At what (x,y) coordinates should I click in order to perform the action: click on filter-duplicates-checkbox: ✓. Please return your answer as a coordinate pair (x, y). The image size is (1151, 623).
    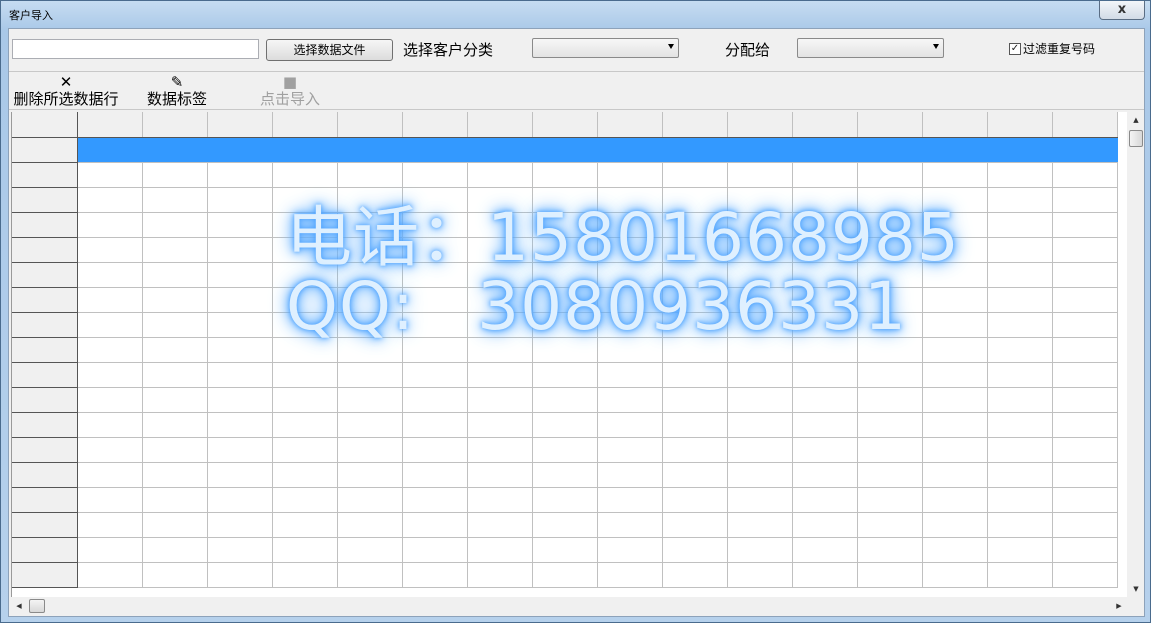
    Looking at the image, I should click on (1015, 48).